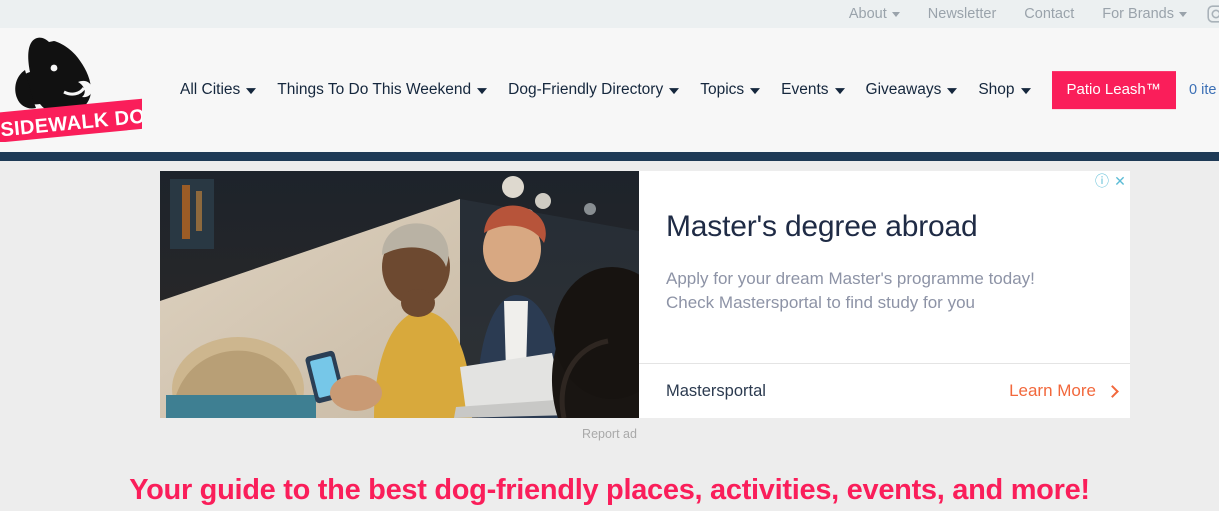 The width and height of the screenshot is (1219, 511). Describe the element at coordinates (1120, 181) in the screenshot. I see `close-icon: ✕` at that location.